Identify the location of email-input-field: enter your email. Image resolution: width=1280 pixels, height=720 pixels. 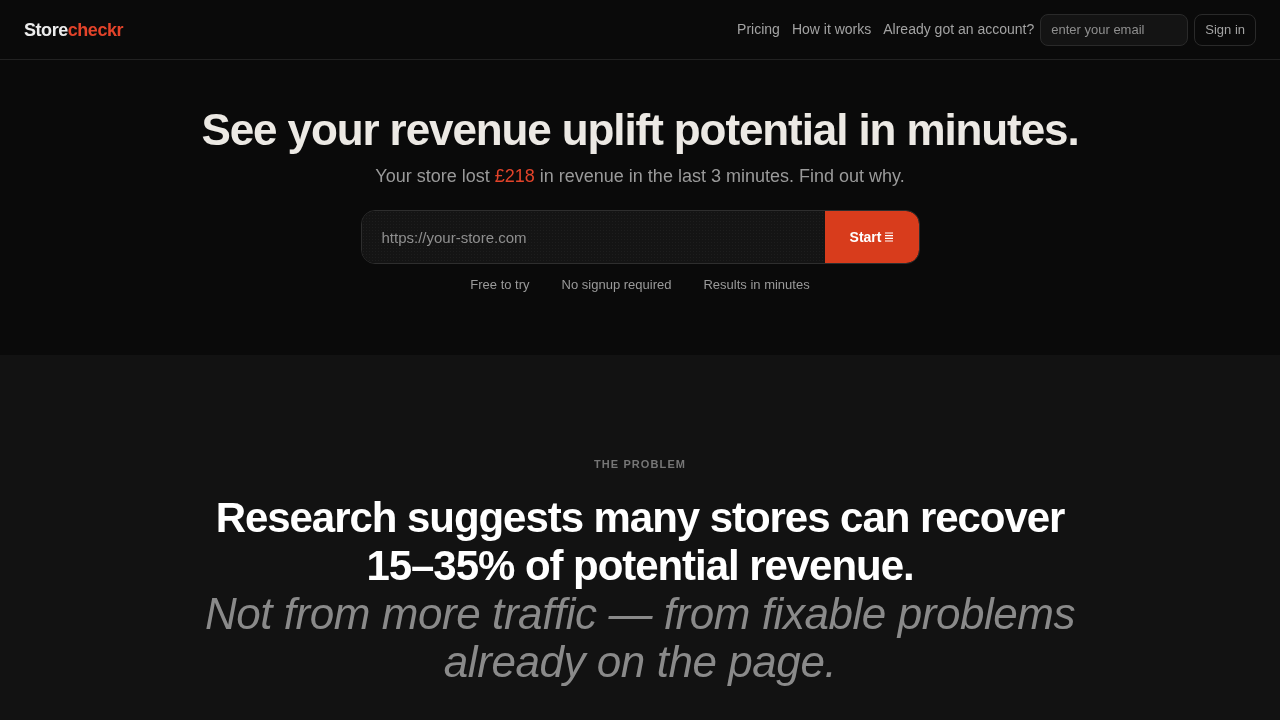
(1114, 29).